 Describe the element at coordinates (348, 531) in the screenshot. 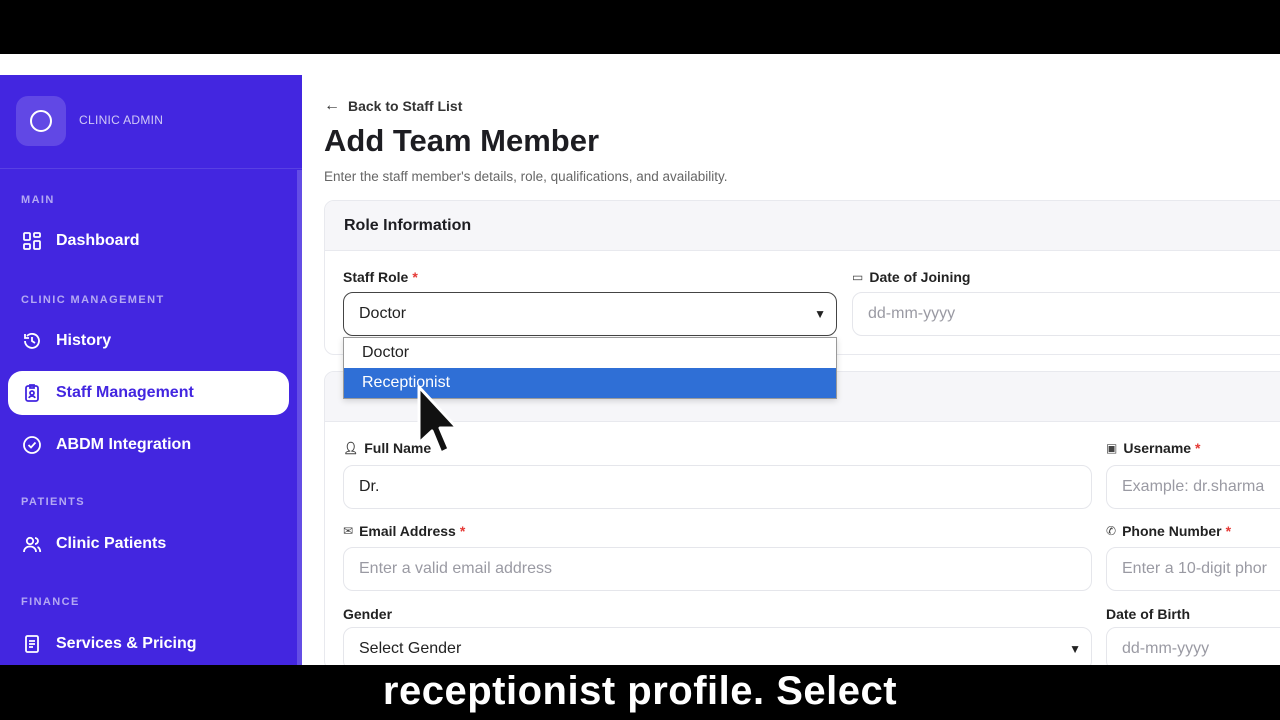

I see `mail-icon: ✉` at that location.